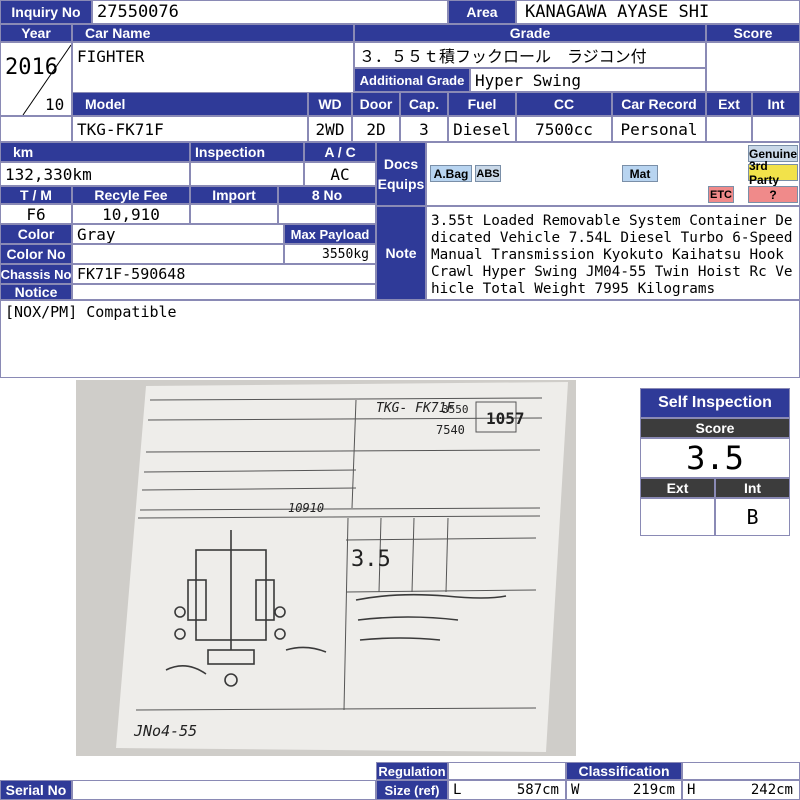 The height and width of the screenshot is (800, 800). Describe the element at coordinates (178, 234) in the screenshot. I see `color-value: Gray` at that location.